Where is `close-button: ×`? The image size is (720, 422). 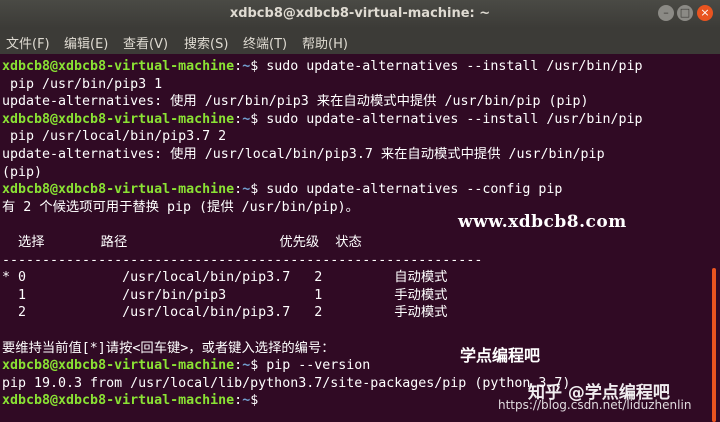
close-button: × is located at coordinates (705, 13).